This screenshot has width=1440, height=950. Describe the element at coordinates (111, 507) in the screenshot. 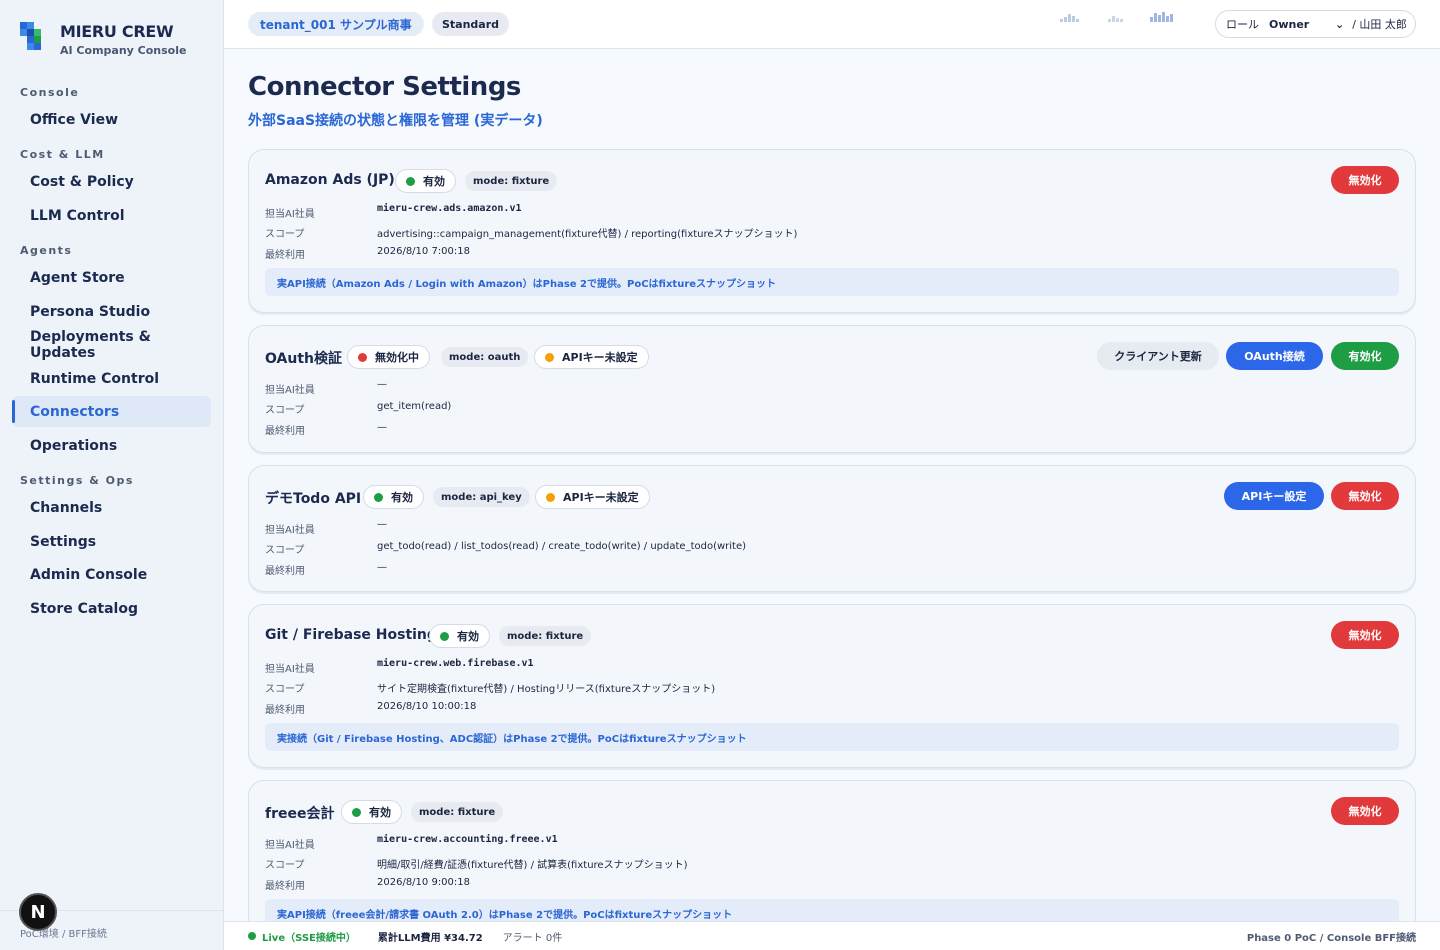

I see `sidebar-item-channels: Channels` at that location.